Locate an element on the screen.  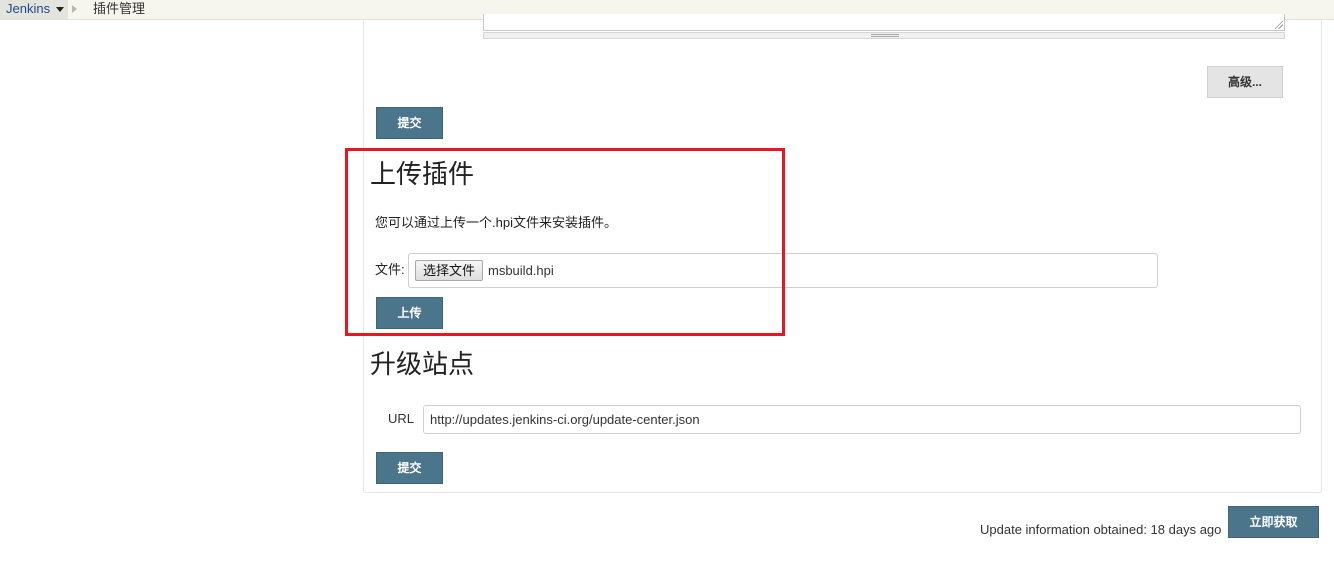
breadcrumb-jenkins-link: Jenkins is located at coordinates (34, 9).